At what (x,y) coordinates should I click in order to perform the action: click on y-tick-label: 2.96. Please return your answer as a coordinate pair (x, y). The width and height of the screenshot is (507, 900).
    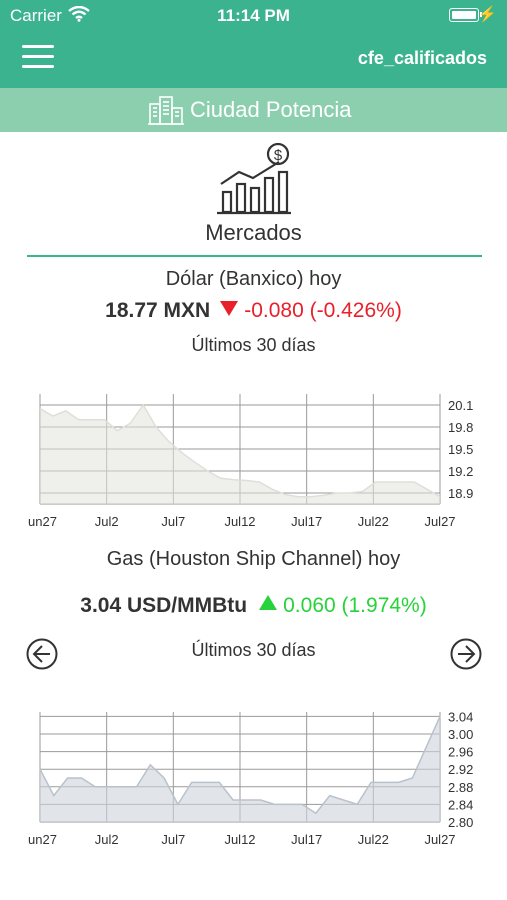
    Looking at the image, I should click on (460, 752).